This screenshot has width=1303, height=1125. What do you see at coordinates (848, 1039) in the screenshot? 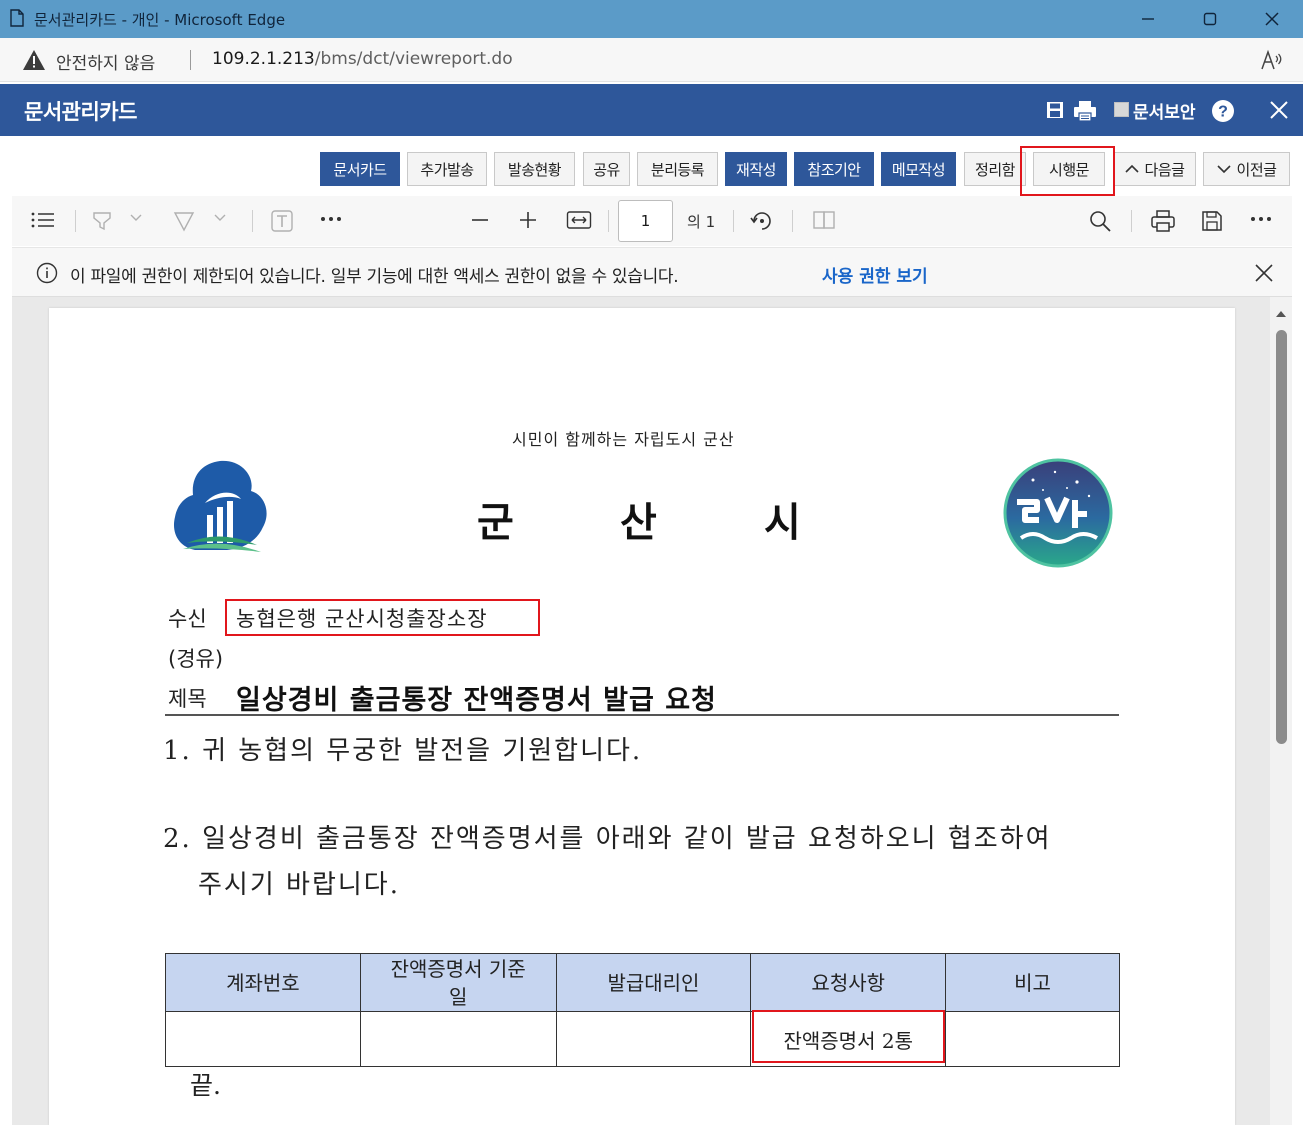
I see `cell-request: 잔액증명서 2통` at bounding box center [848, 1039].